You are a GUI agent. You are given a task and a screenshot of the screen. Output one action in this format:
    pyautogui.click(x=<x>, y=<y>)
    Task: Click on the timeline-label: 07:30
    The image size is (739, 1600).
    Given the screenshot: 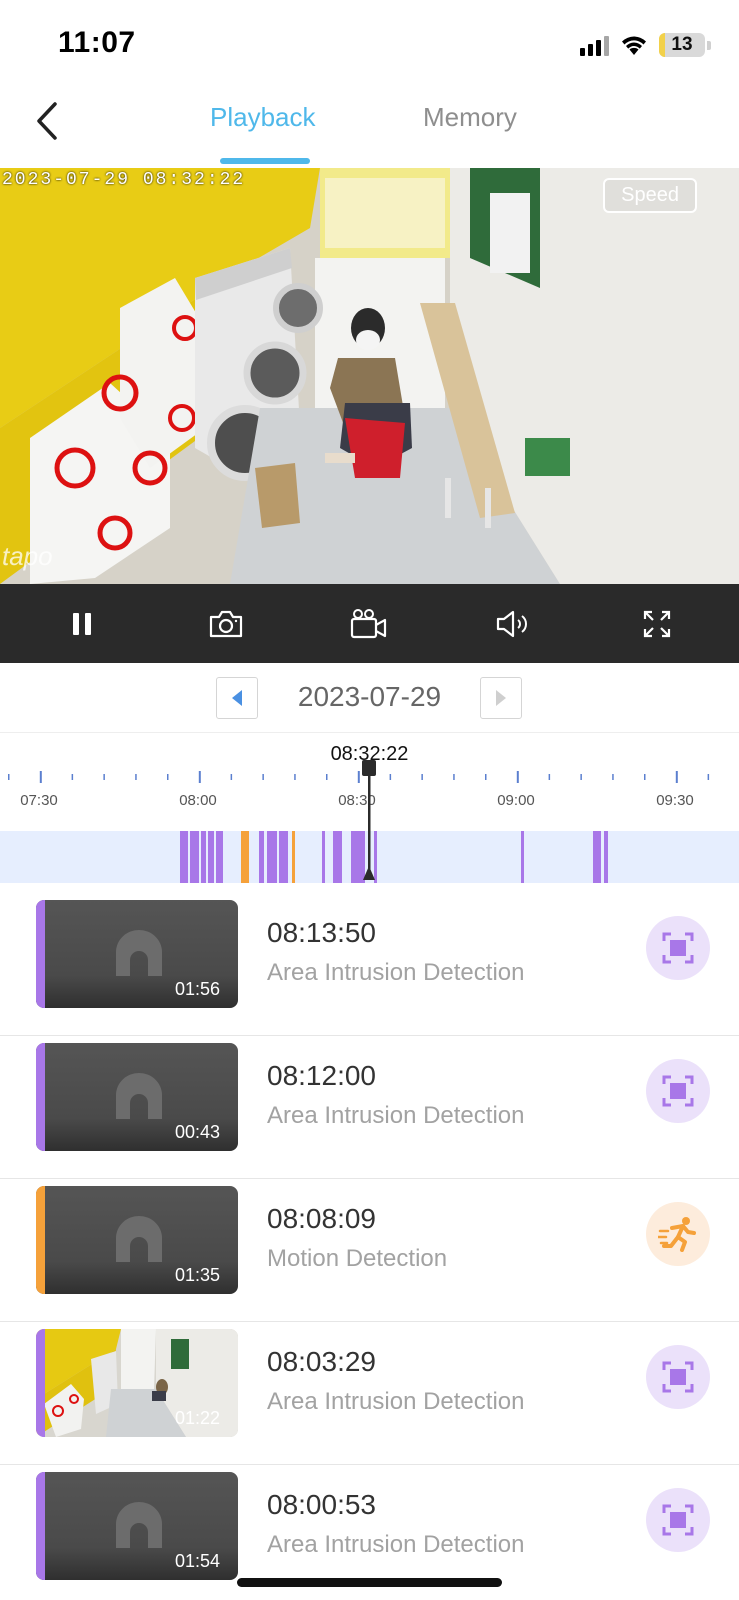 What is the action you would take?
    pyautogui.click(x=39, y=800)
    